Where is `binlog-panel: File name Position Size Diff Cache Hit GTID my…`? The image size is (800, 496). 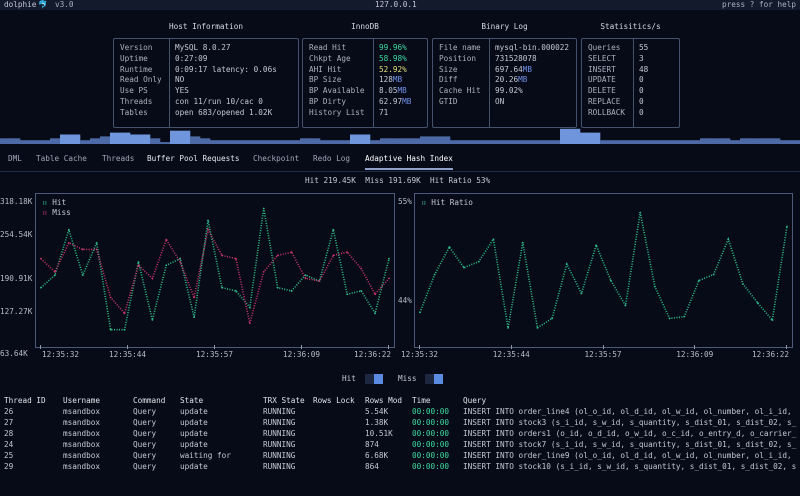 binlog-panel: File name Position Size Diff Cache Hit GTID my… is located at coordinates (504, 83).